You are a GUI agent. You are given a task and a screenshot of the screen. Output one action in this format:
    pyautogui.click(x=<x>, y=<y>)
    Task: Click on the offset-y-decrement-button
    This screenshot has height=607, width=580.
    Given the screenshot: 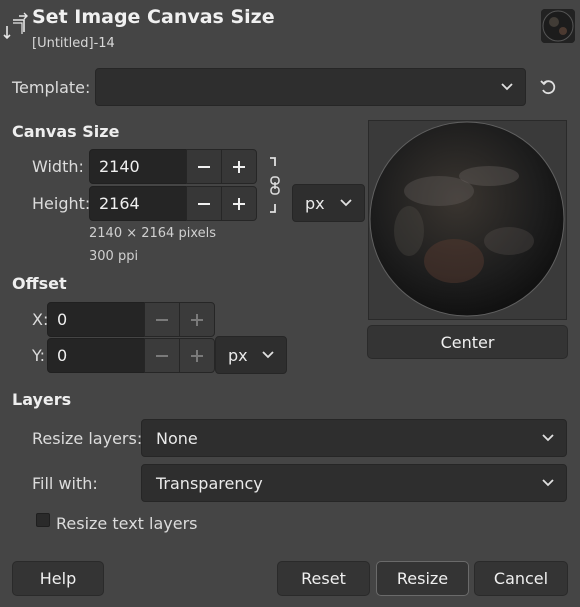 What is the action you would take?
    pyautogui.click(x=162, y=355)
    